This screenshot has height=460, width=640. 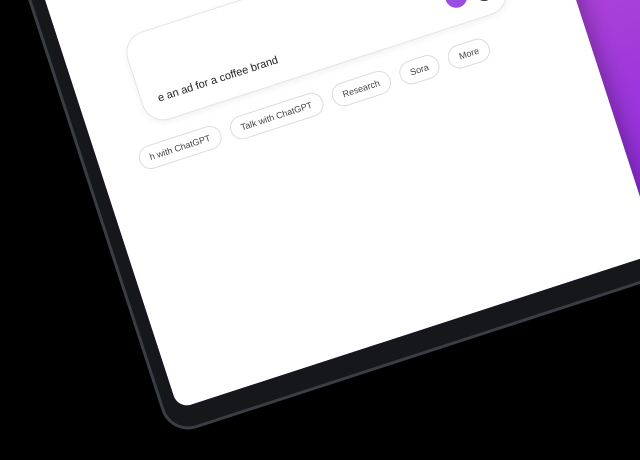 I want to click on voice-icon: ✦, so click(x=456, y=2).